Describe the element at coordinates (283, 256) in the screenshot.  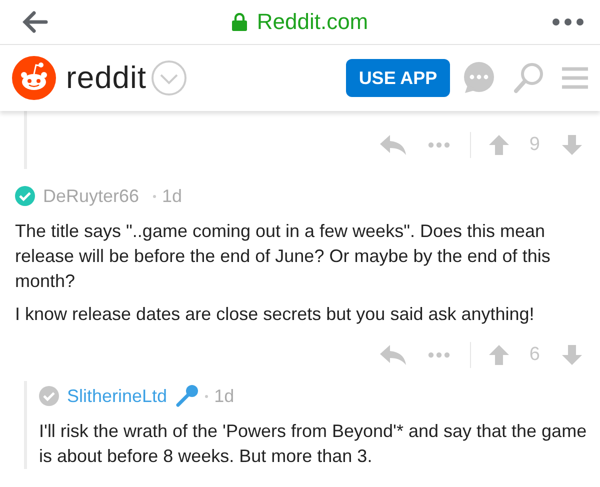
I see `comment-text: The title says "..game coming out in a few weeks". Does this mean release will be before the end of June? Or maybe by the end of this month?` at that location.